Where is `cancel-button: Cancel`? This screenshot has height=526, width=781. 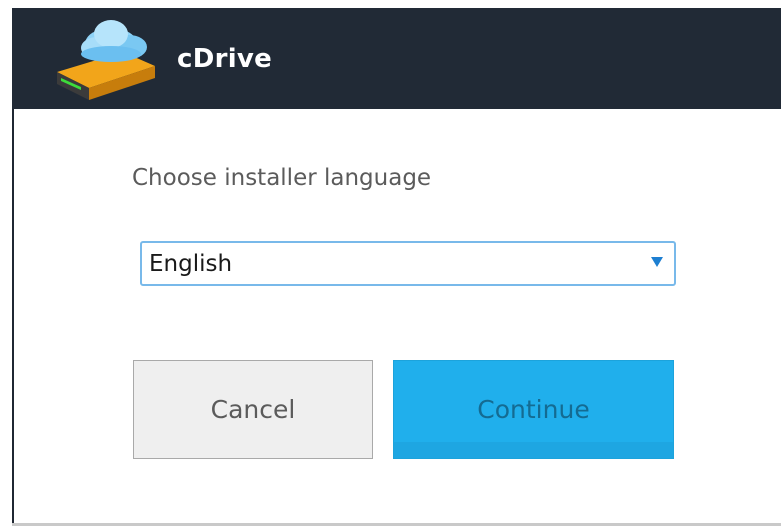 cancel-button: Cancel is located at coordinates (253, 409).